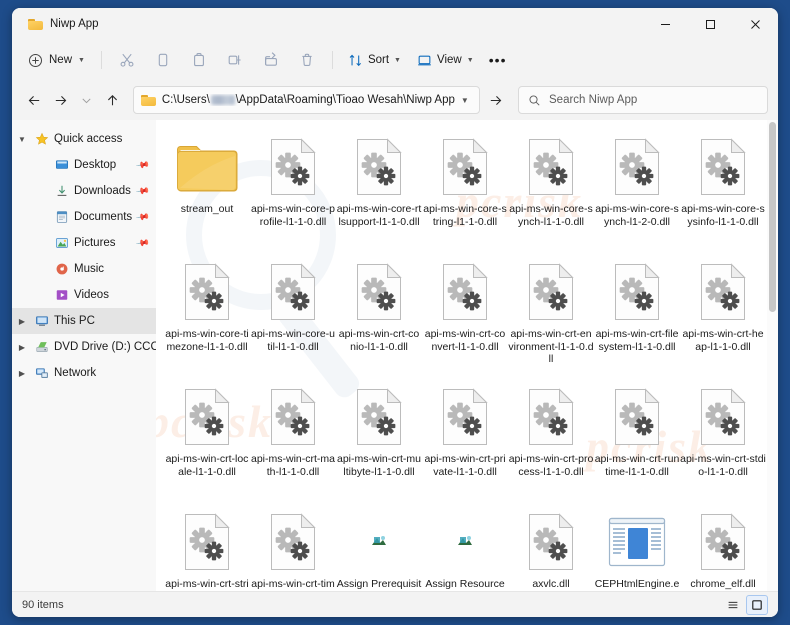 The image size is (790, 625). I want to click on maximize-button, so click(710, 24).